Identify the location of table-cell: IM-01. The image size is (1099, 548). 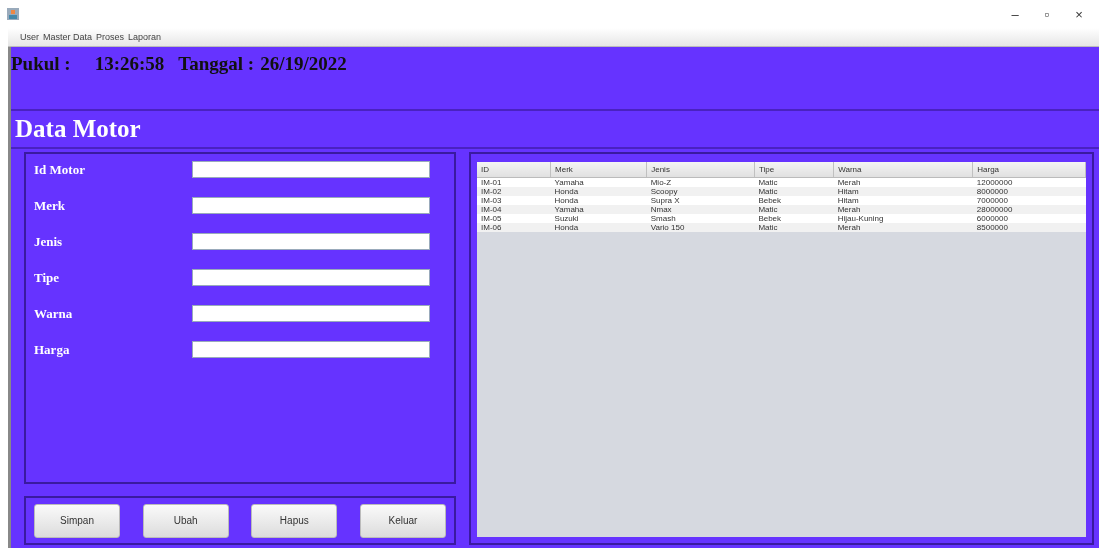
(514, 182).